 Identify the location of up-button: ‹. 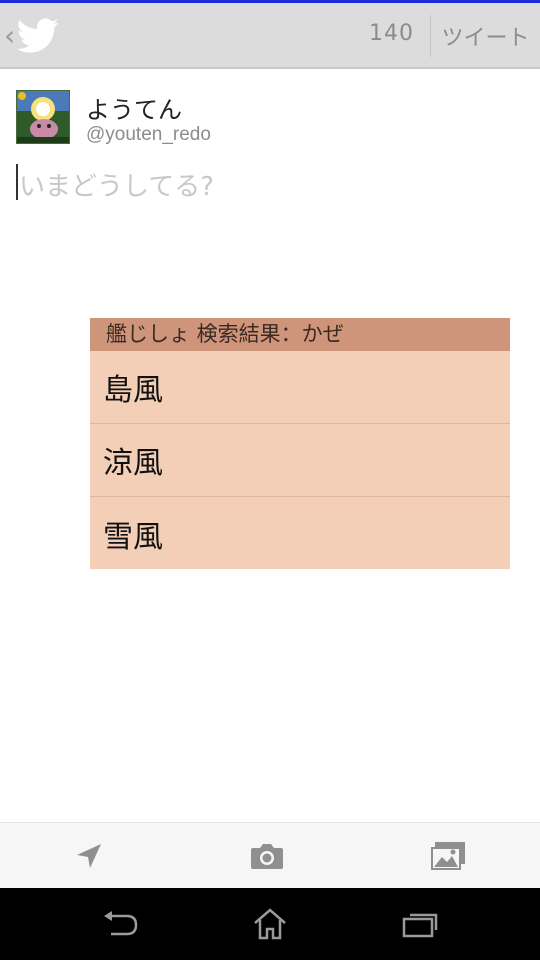
(36, 36).